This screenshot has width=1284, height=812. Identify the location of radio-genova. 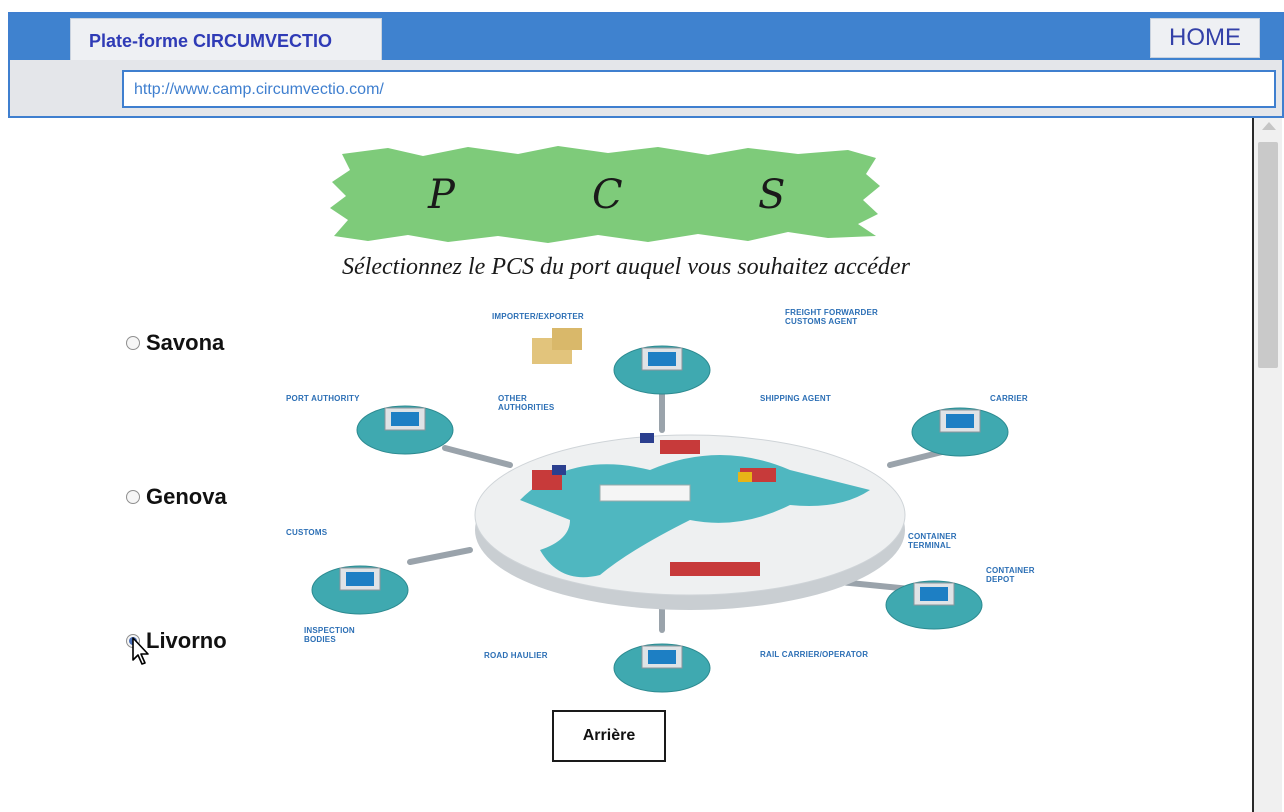
(133, 497).